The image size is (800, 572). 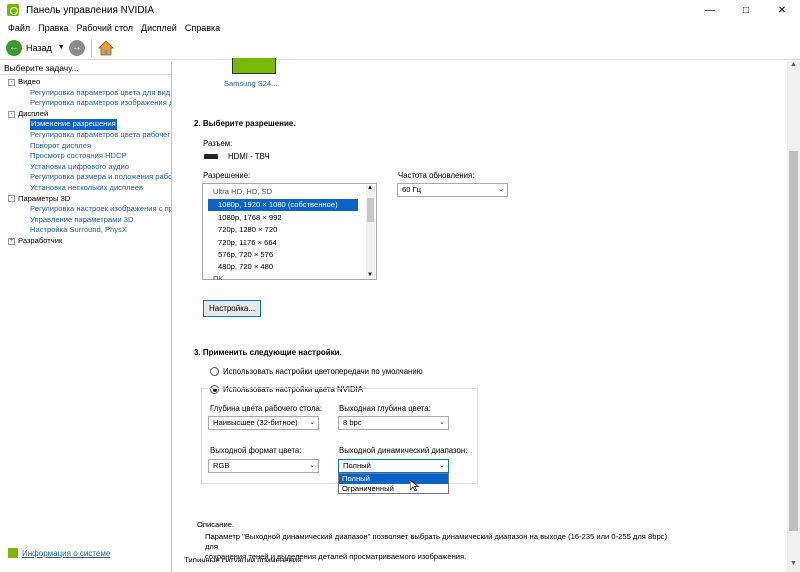 What do you see at coordinates (61, 47) in the screenshot?
I see `history-dropdown-icon: ▼` at bounding box center [61, 47].